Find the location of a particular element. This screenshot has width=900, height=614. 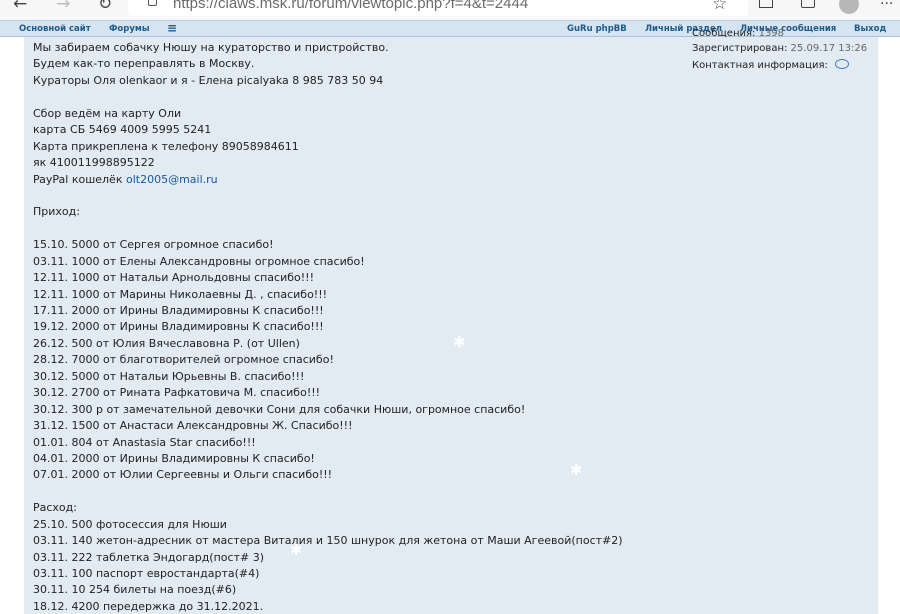

post-text-line: Будем как-то переправлять в Москву. is located at coordinates (144, 64).